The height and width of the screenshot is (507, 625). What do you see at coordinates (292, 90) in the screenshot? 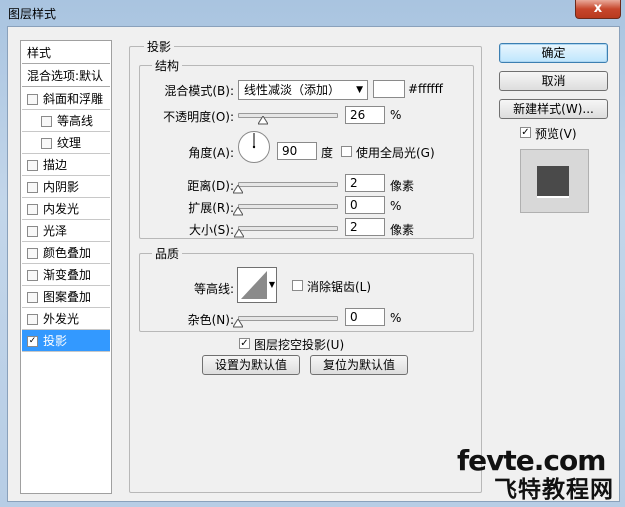
I see `blend-mode-value: 线性减淡（添加）` at bounding box center [292, 90].